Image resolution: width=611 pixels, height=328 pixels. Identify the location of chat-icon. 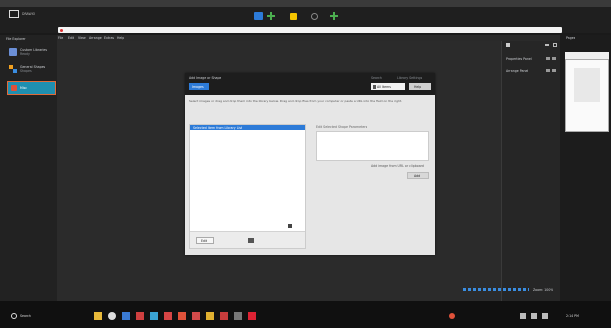
(168, 316).